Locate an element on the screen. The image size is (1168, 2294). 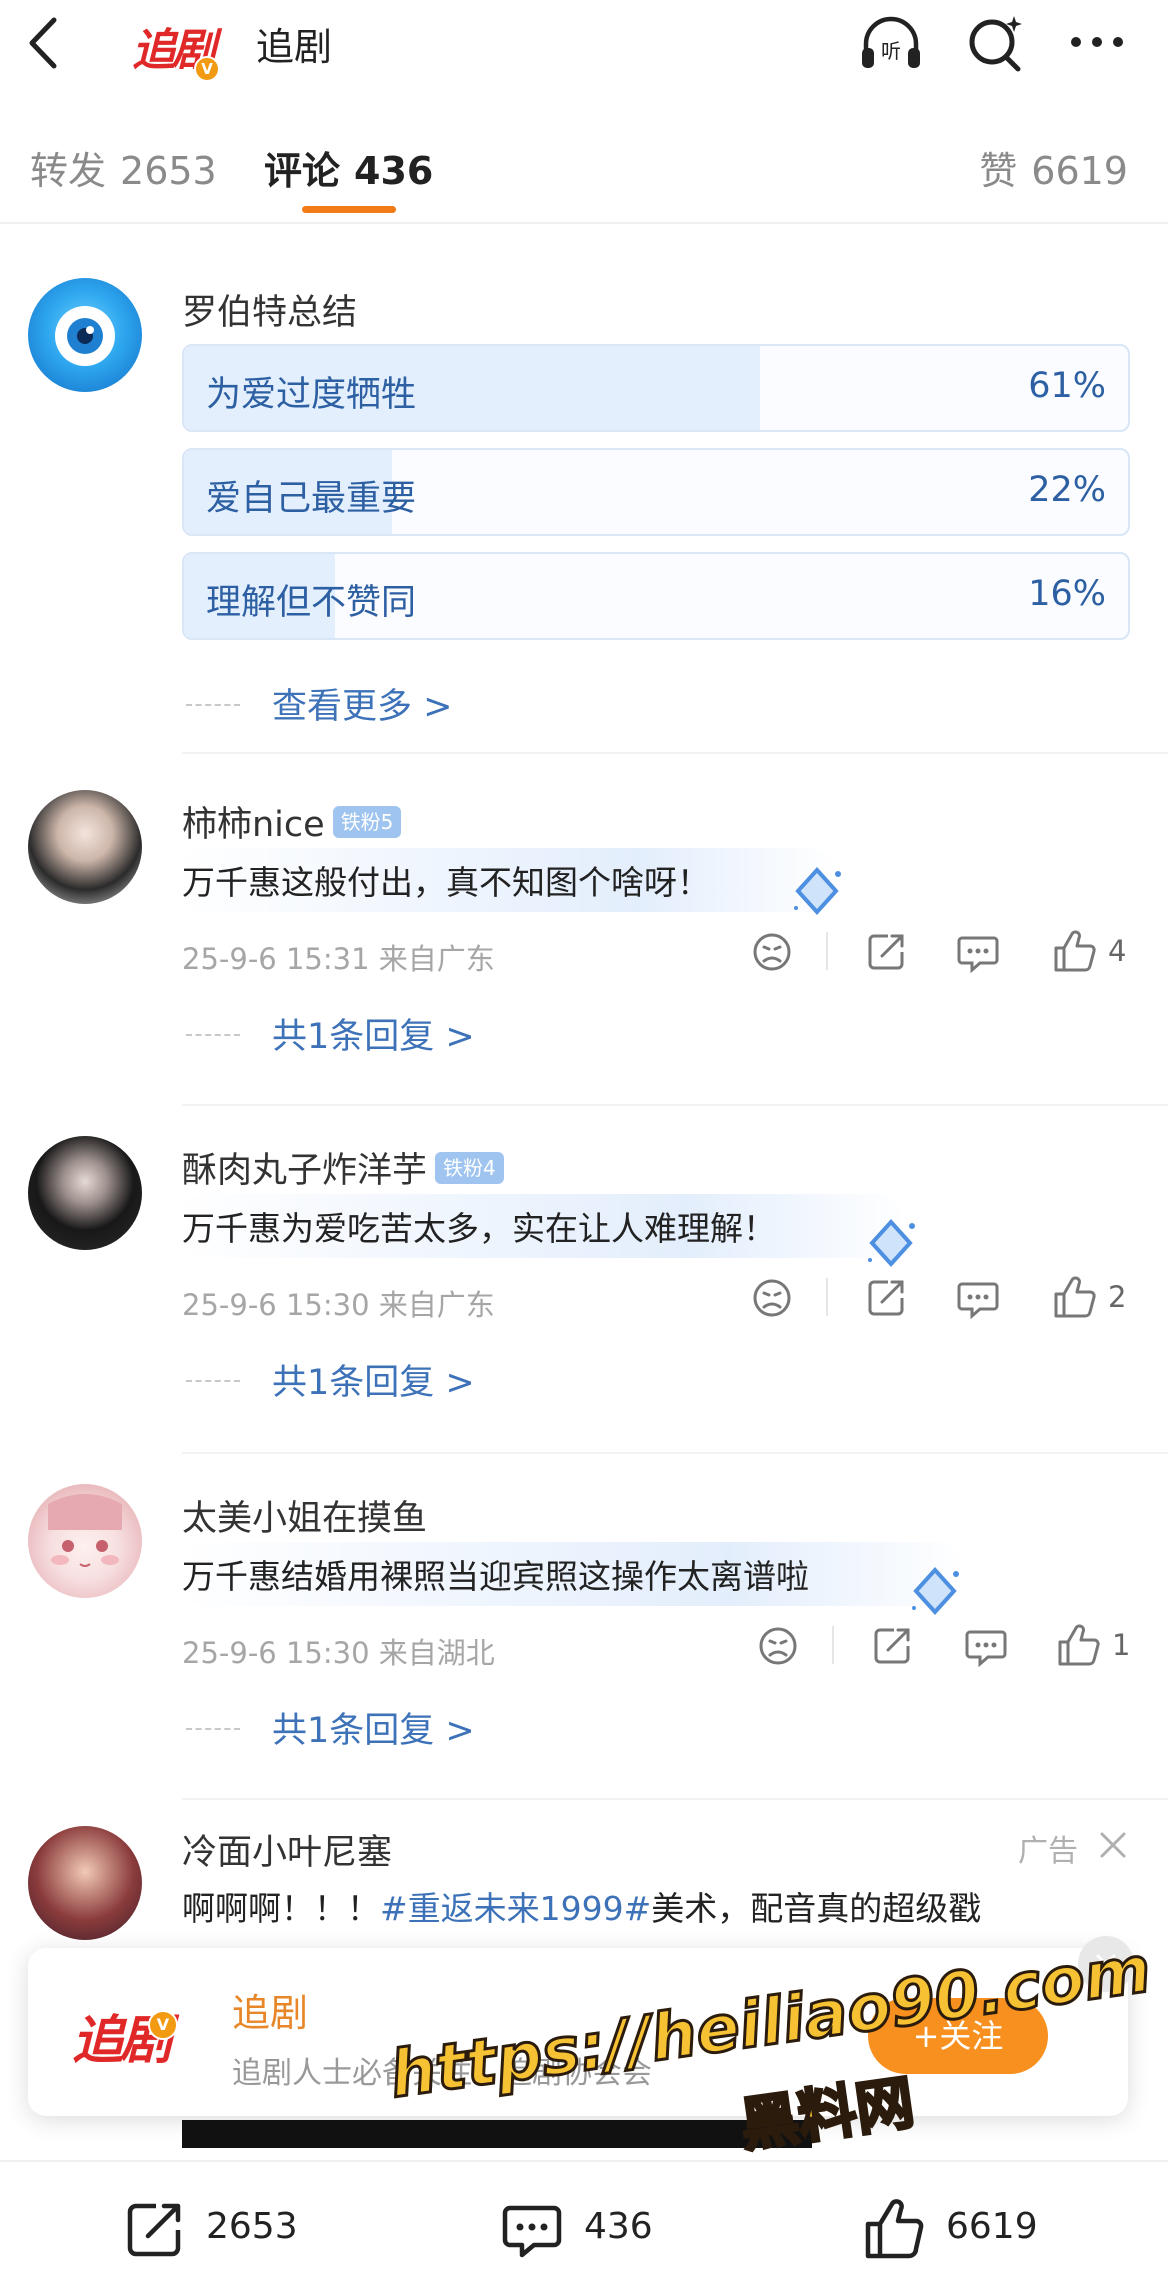
bottom-action-bar: 2653 436 6619 is located at coordinates (584, 2227).